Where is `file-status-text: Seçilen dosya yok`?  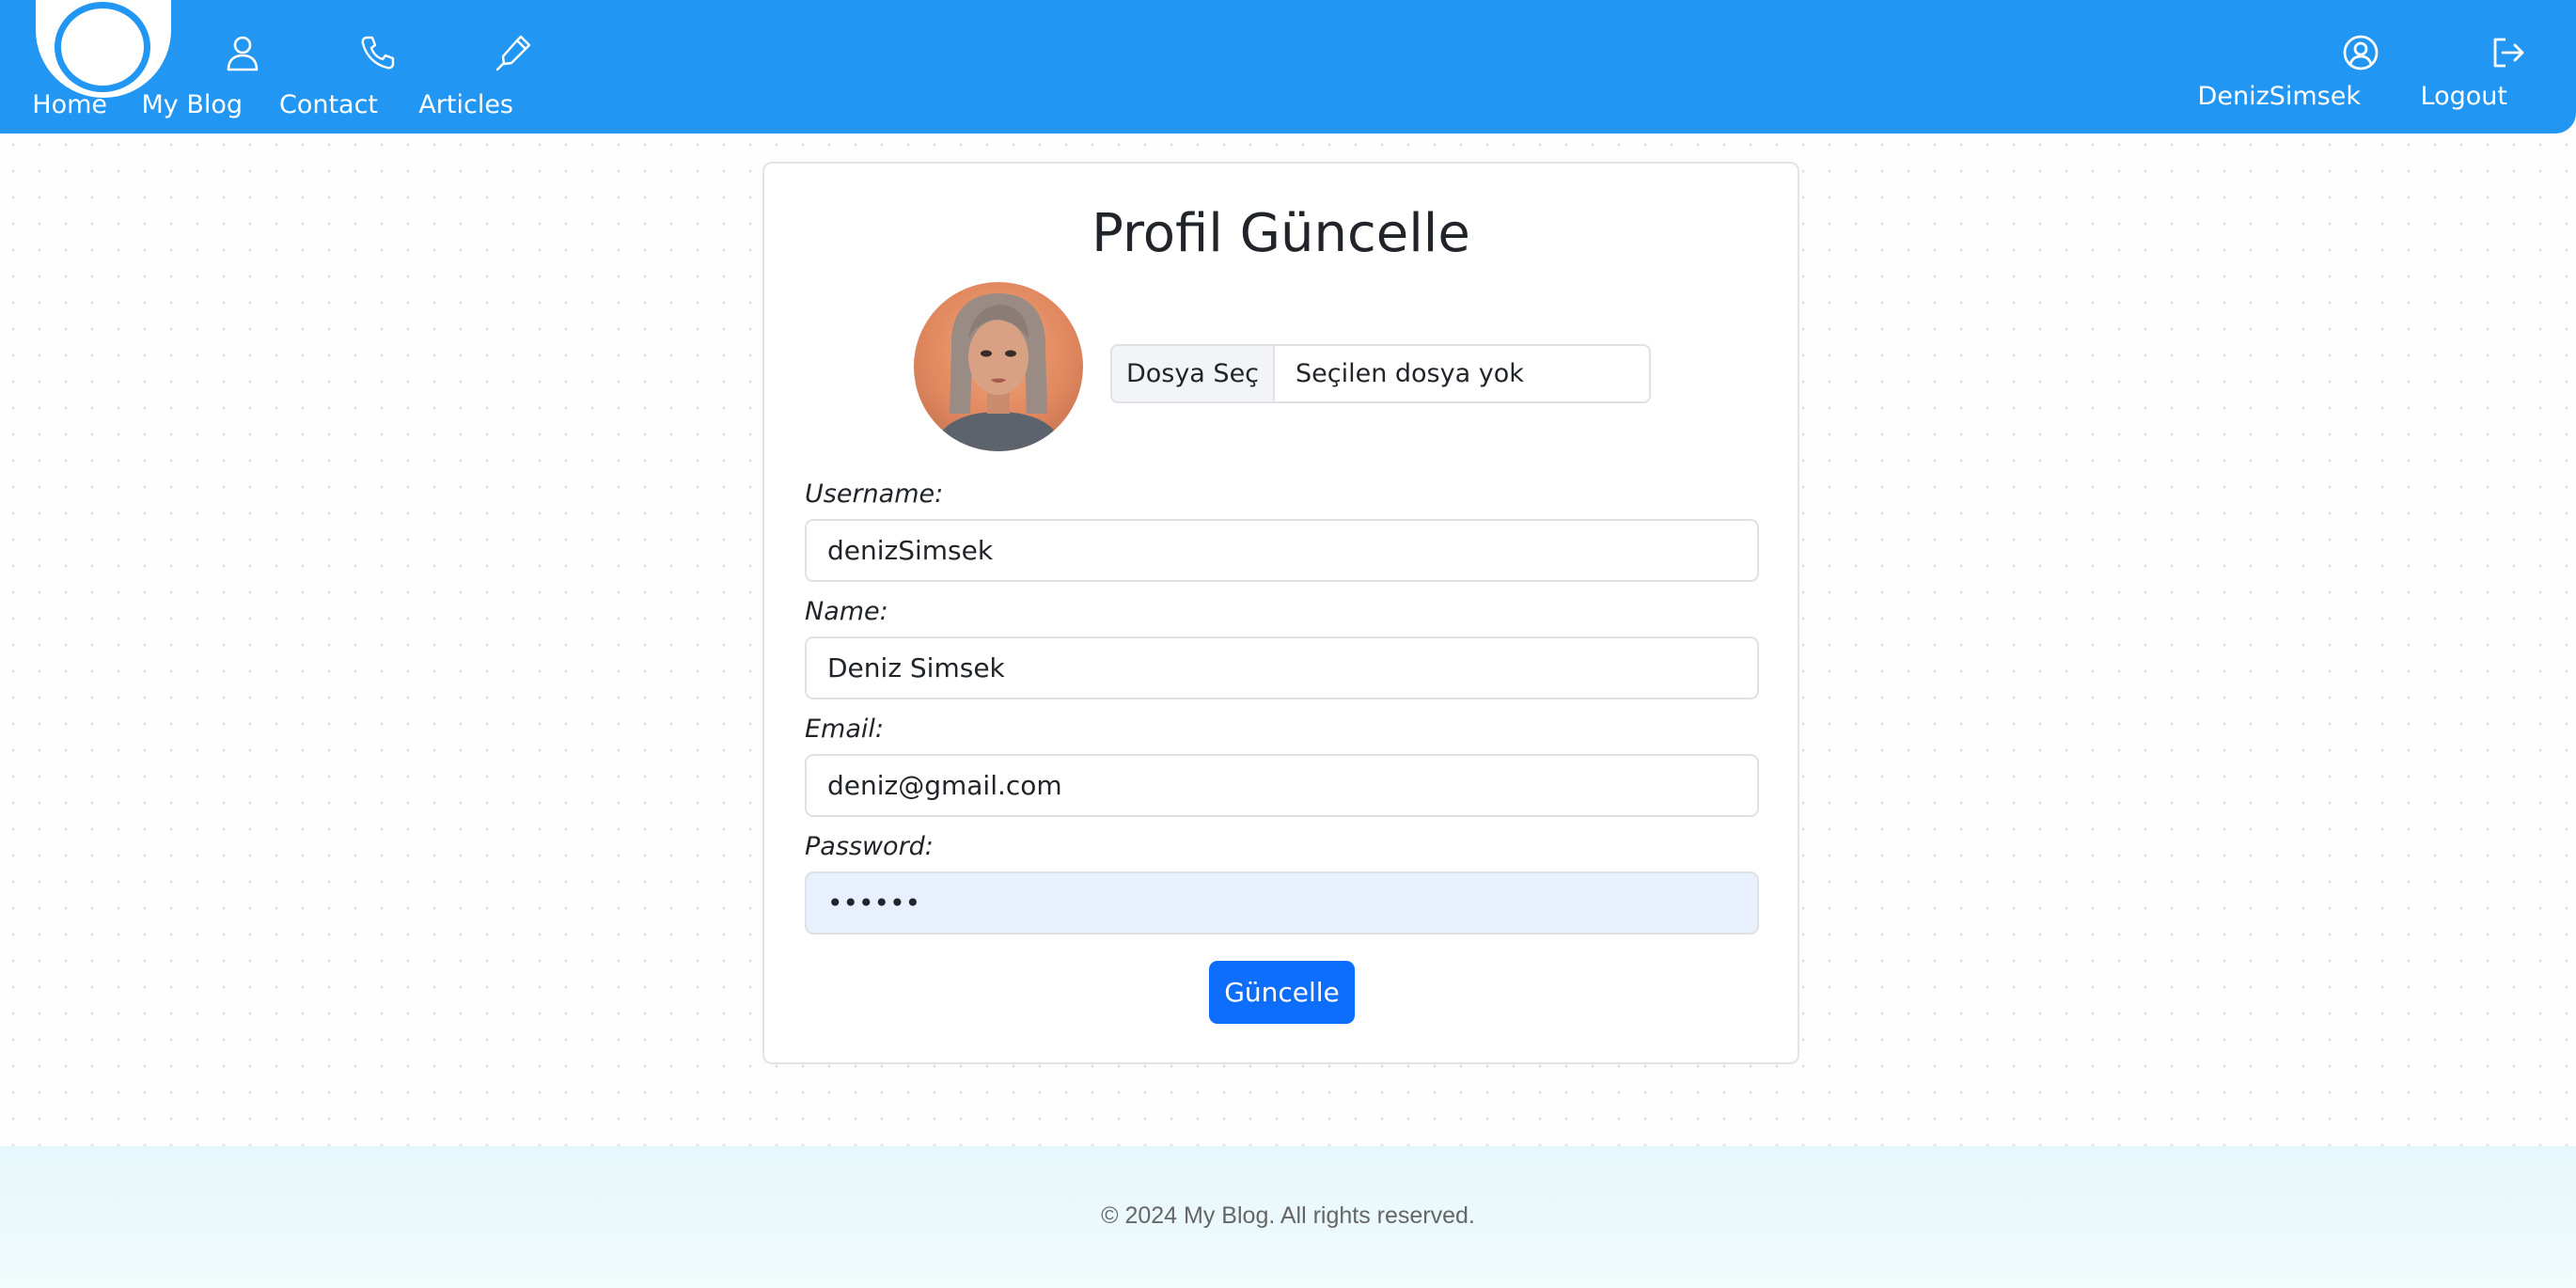
file-status-text: Seçilen dosya yok is located at coordinates (1410, 373).